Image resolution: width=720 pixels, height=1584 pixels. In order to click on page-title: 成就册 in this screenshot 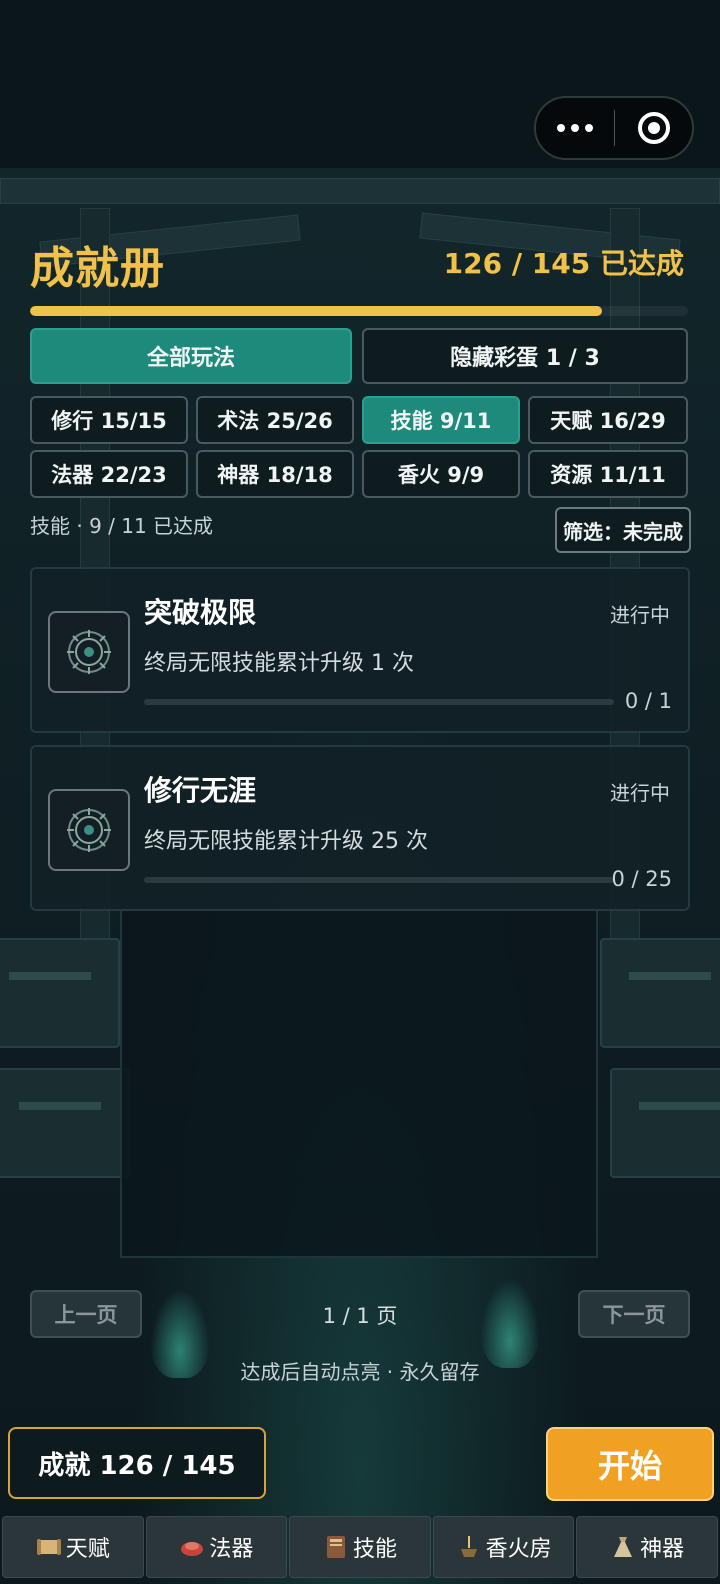, I will do `click(97, 268)`.